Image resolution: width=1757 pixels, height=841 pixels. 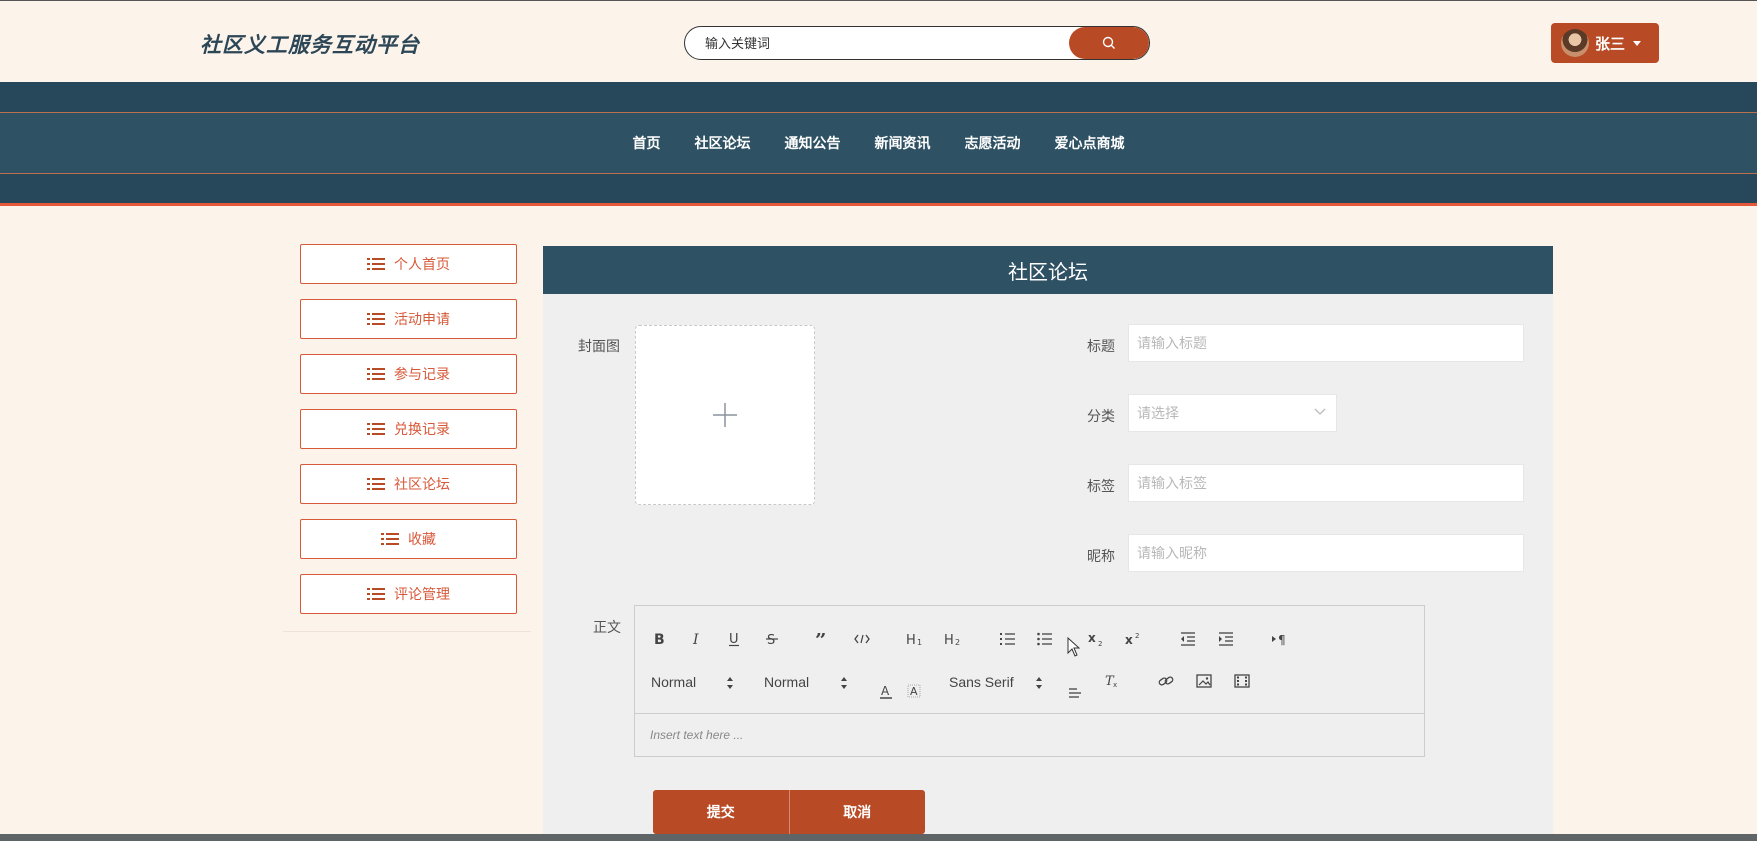 I want to click on svg-text: I, so click(x=695, y=639).